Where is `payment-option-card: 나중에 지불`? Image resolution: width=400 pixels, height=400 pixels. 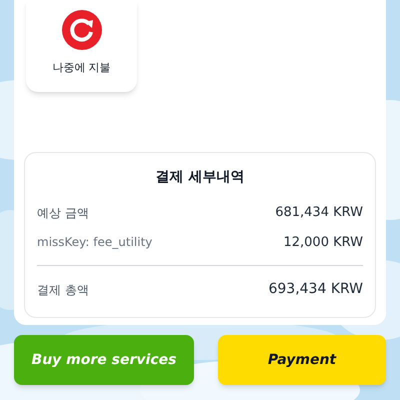
payment-option-card: 나중에 지불 is located at coordinates (81, 46).